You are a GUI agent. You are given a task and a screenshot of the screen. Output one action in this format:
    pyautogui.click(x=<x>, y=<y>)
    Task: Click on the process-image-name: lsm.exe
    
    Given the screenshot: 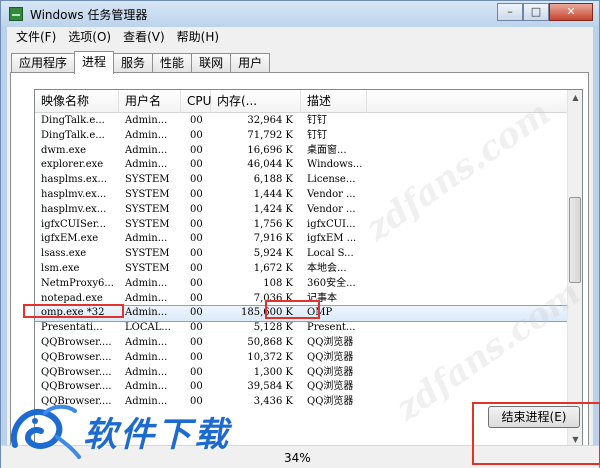 What is the action you would take?
    pyautogui.click(x=60, y=268)
    